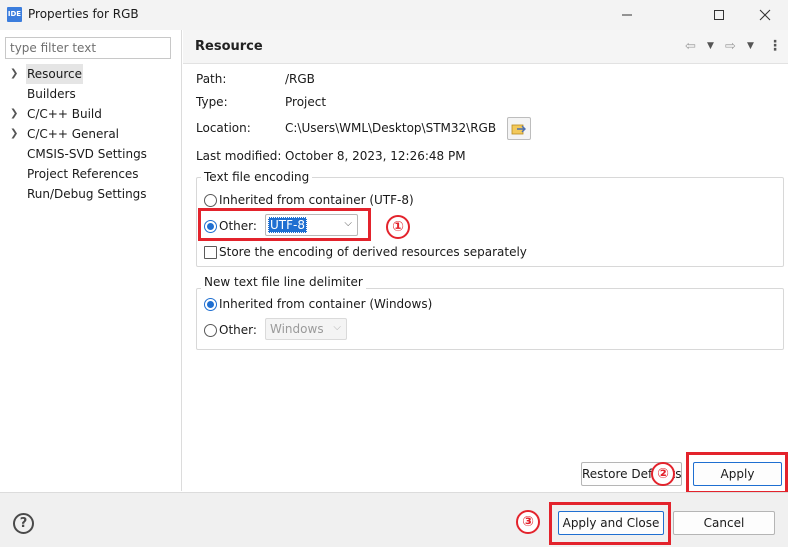  I want to click on maximize-button, so click(719, 15).